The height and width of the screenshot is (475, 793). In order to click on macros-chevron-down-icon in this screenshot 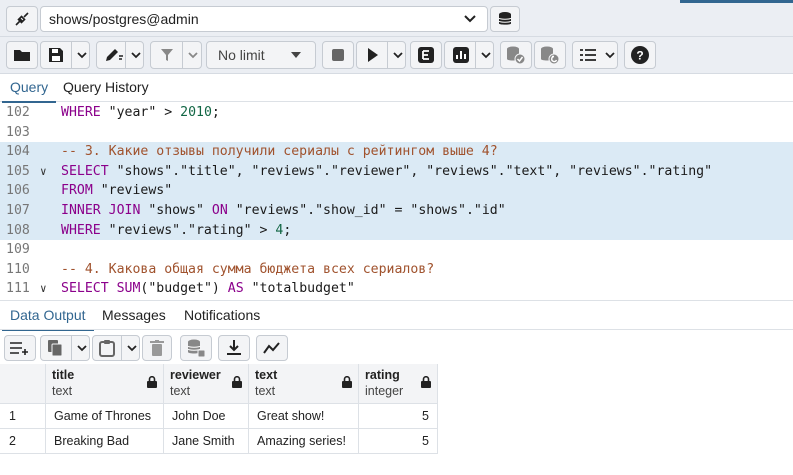, I will do `click(609, 55)`.